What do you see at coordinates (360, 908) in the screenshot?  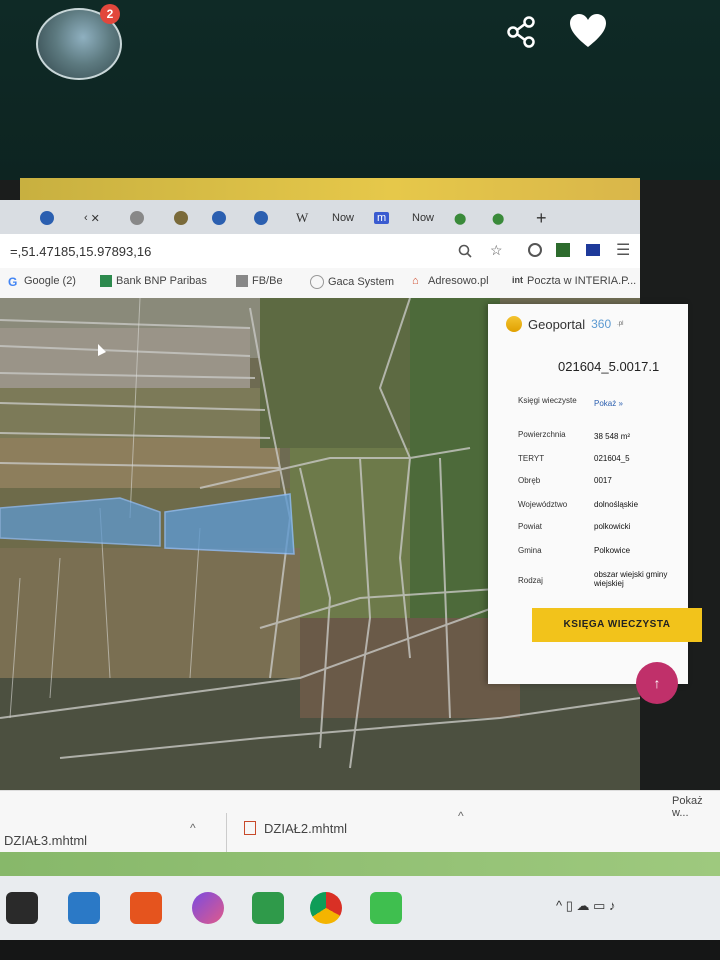 I see `windows-taskbar: ^ ▯ ☁ ▭ ♪` at bounding box center [360, 908].